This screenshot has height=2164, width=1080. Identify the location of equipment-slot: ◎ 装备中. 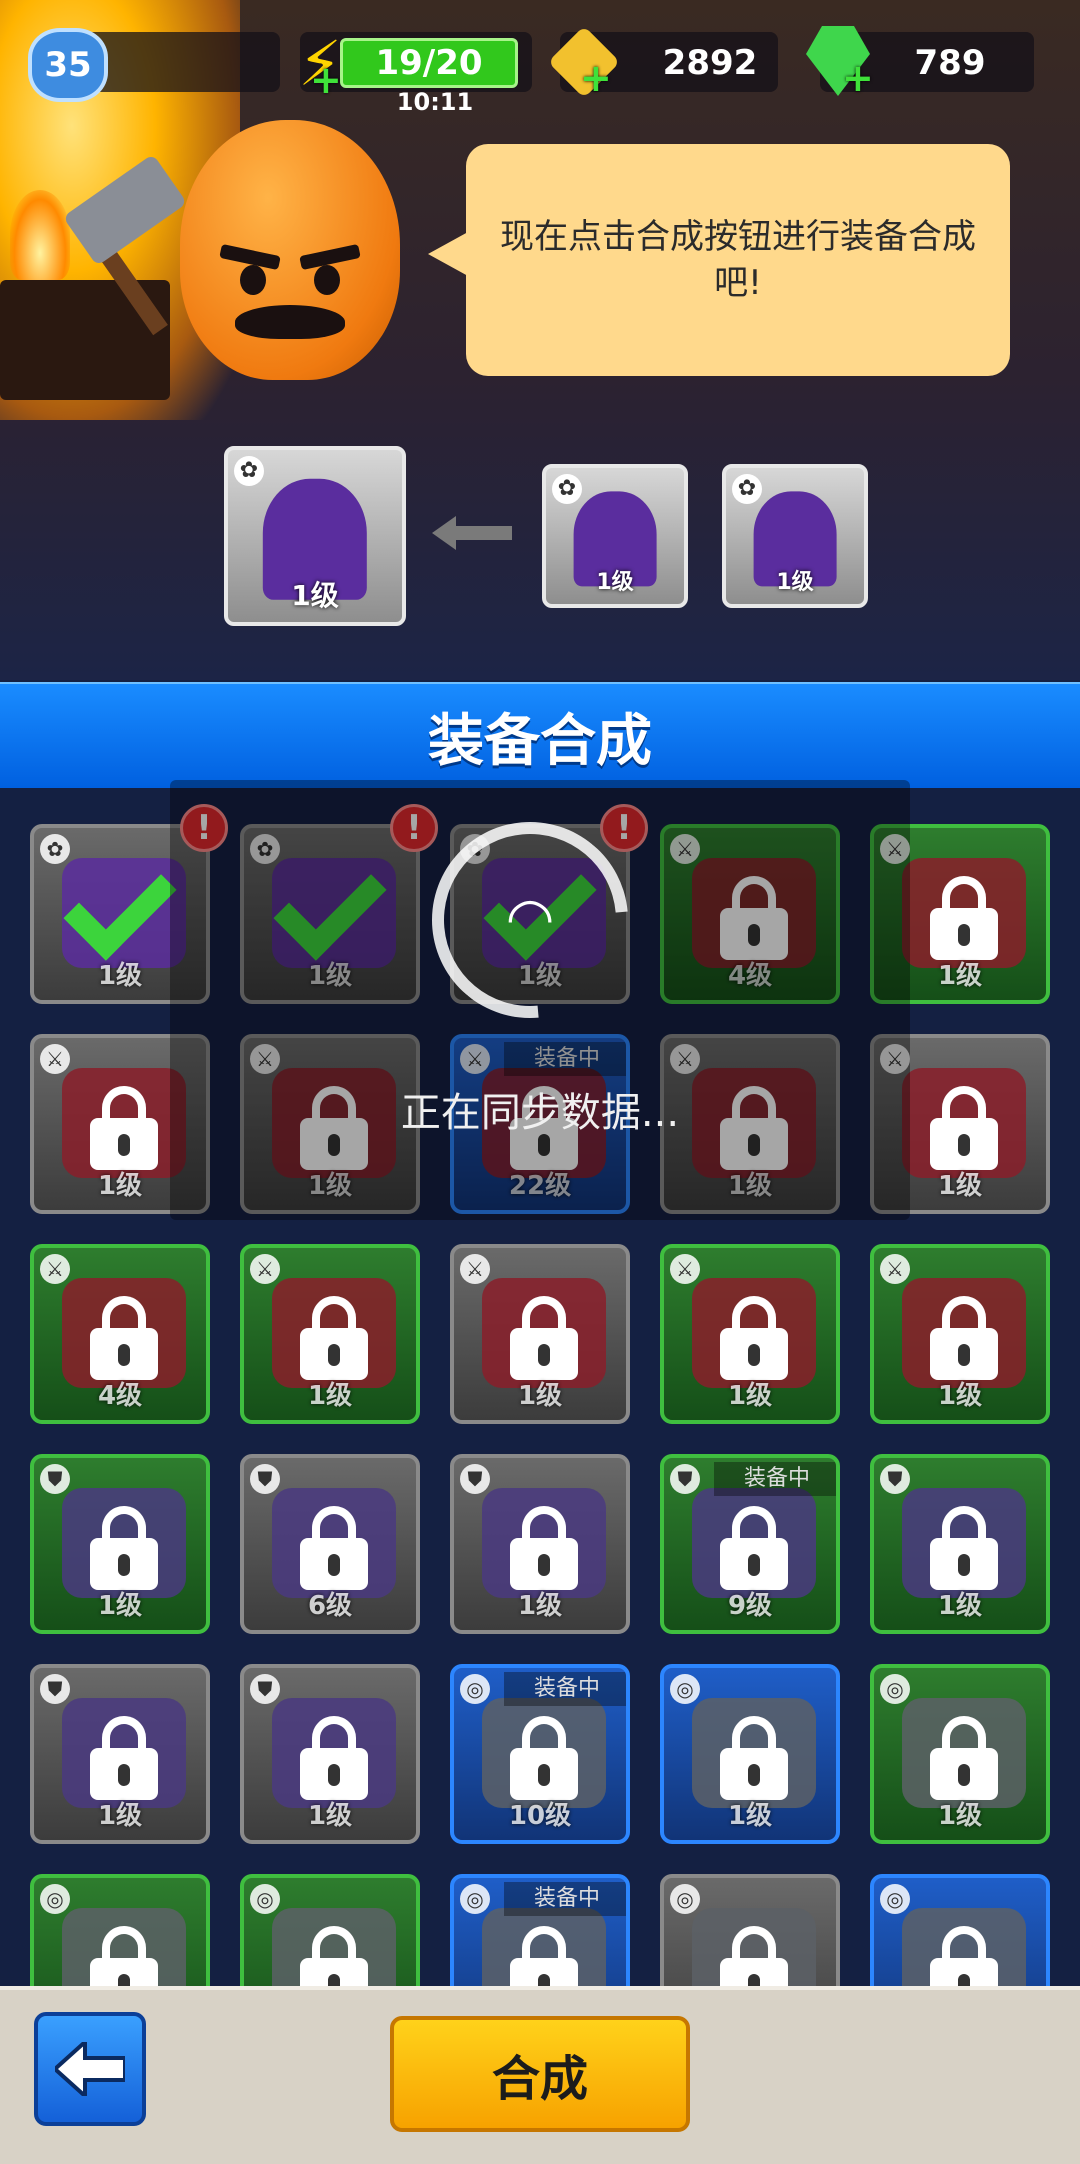
(540, 1930).